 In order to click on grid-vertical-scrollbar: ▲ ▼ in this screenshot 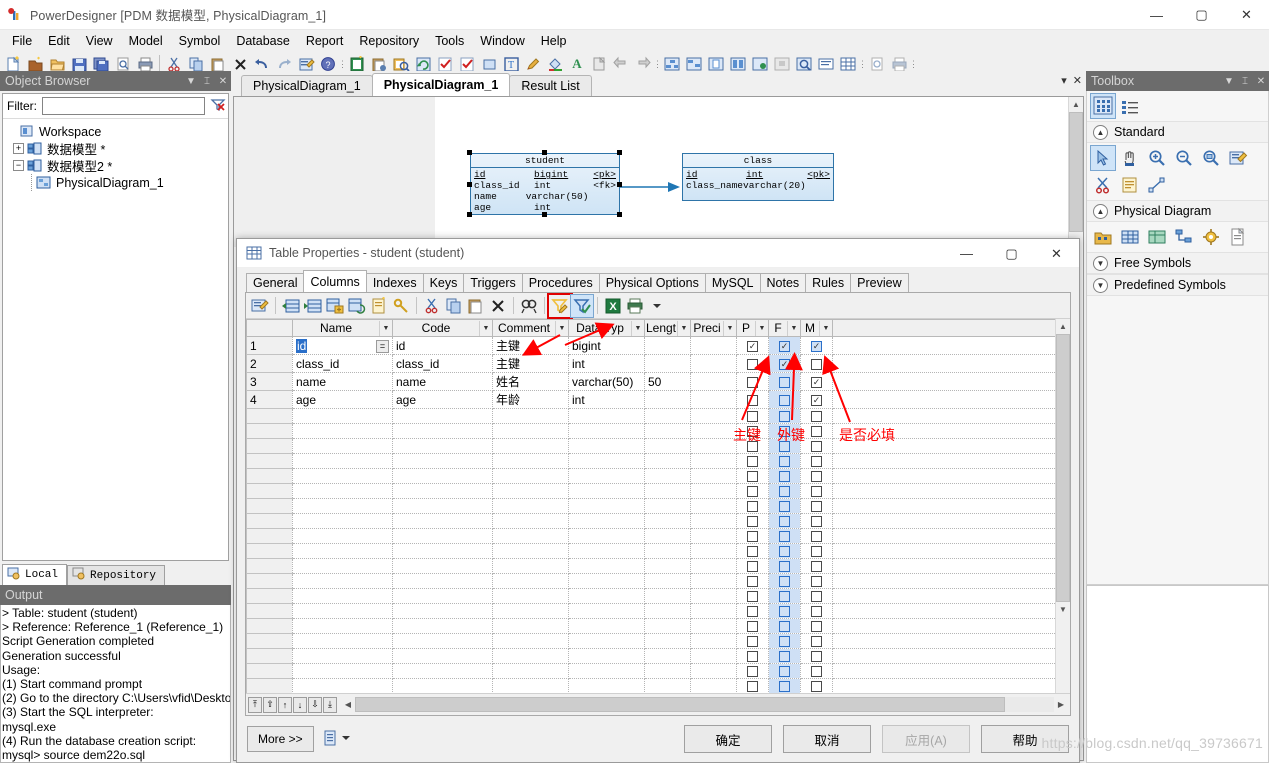, I will do `click(1062, 506)`.